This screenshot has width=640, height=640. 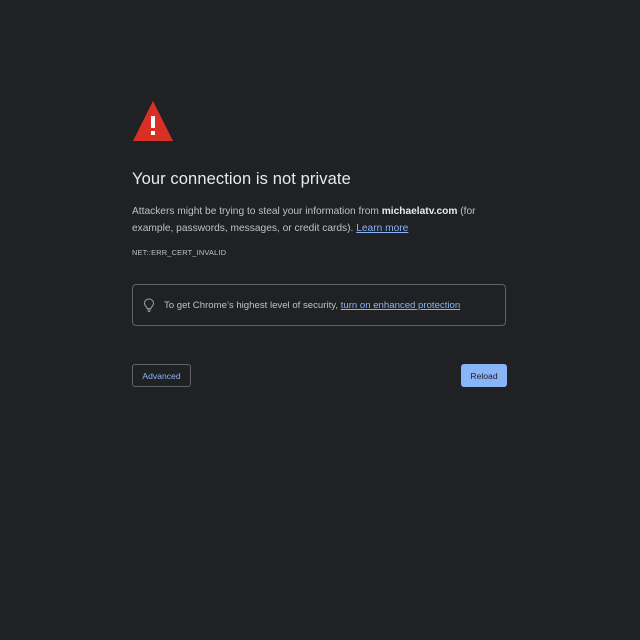 What do you see at coordinates (419, 211) in the screenshot?
I see `site-domain: michaelatv.com` at bounding box center [419, 211].